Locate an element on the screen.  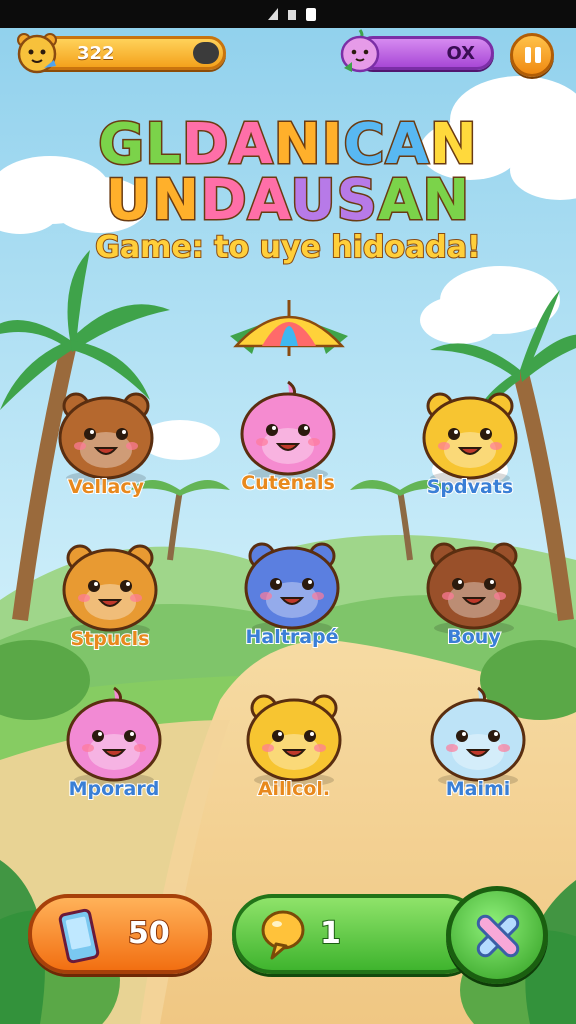
pink-blob-icon is located at coordinates (288, 430).